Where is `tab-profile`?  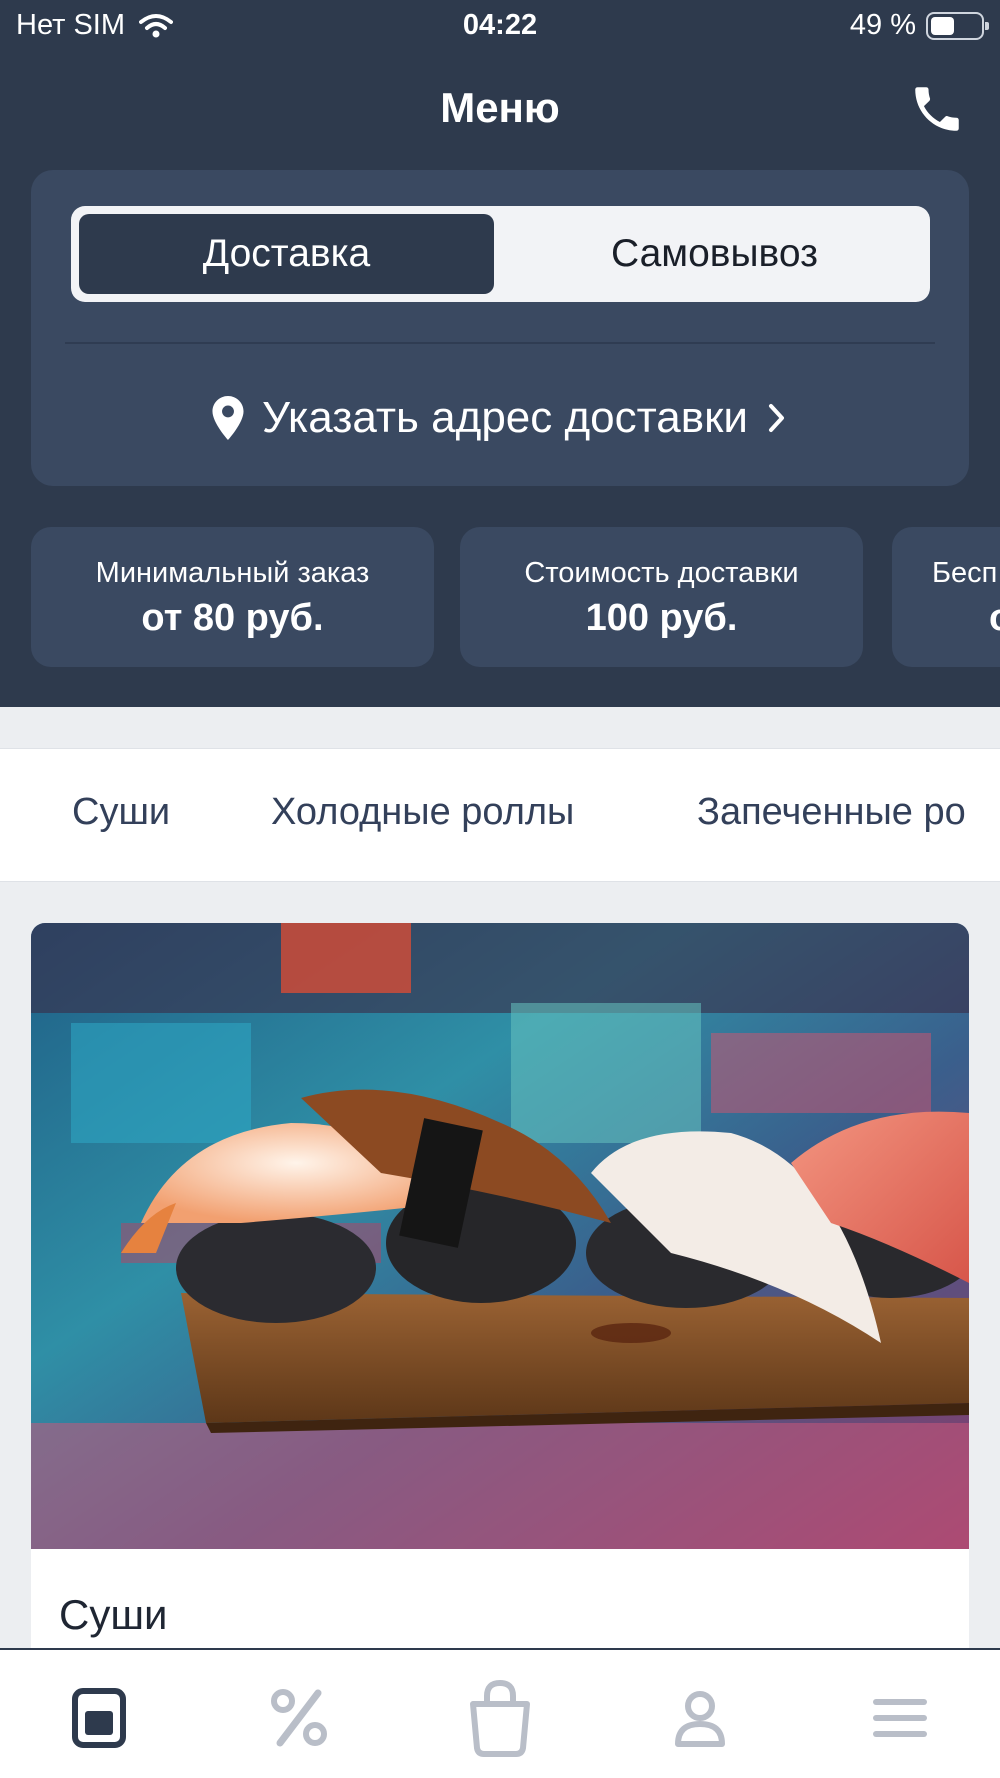 tab-profile is located at coordinates (700, 1718).